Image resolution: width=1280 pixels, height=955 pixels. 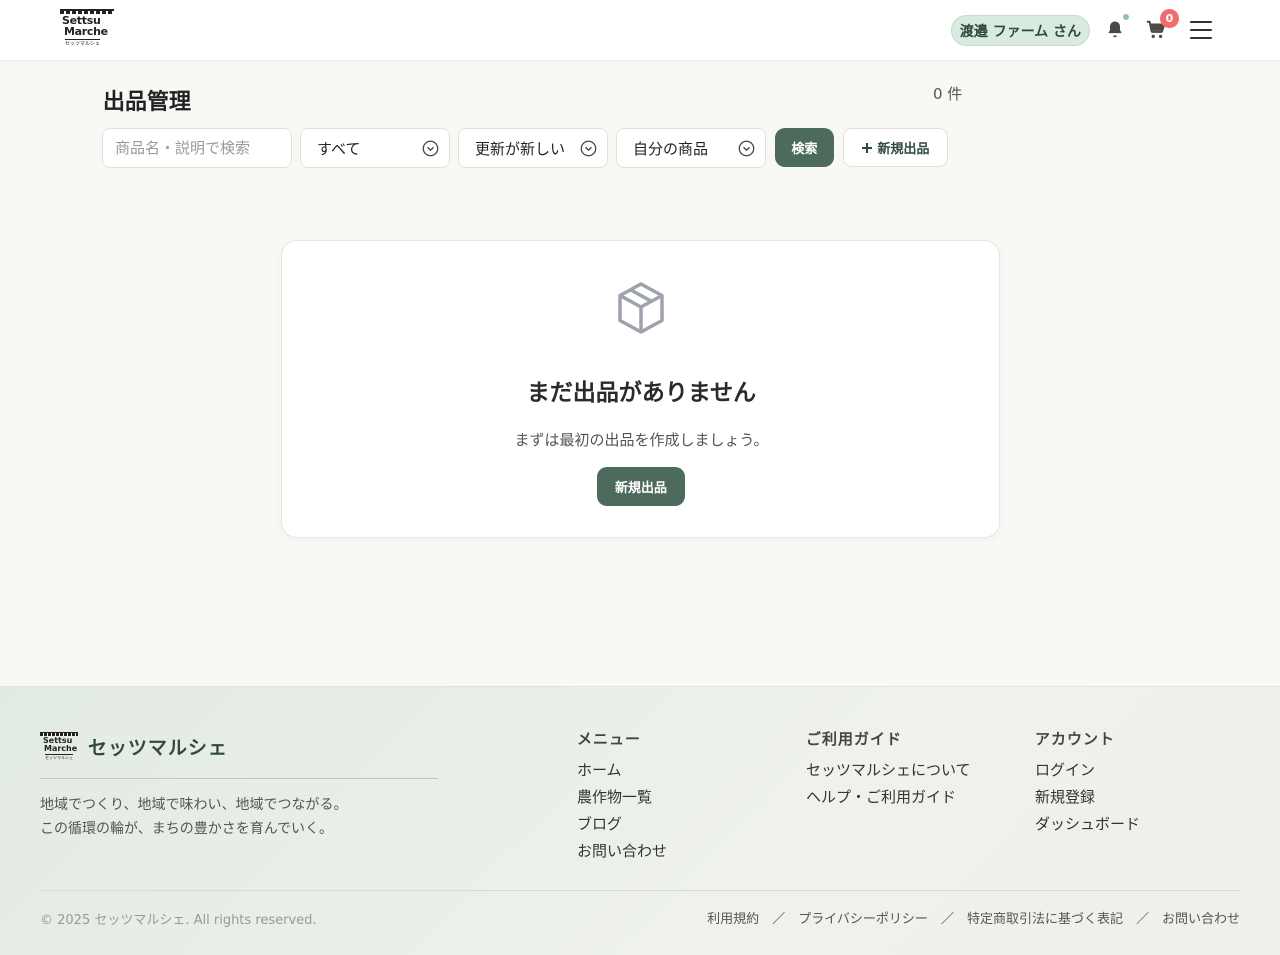 I want to click on footer-logo-line2: Marche, so click(x=61, y=748).